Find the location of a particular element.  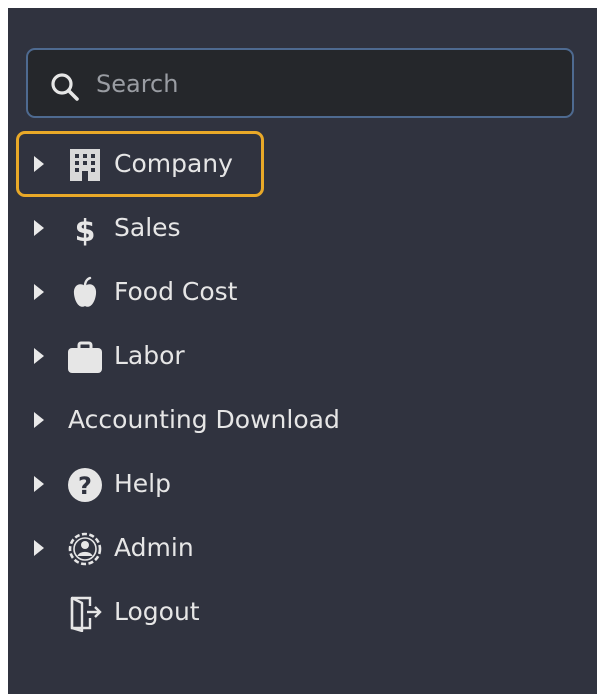

search-icon is located at coordinates (65, 87).